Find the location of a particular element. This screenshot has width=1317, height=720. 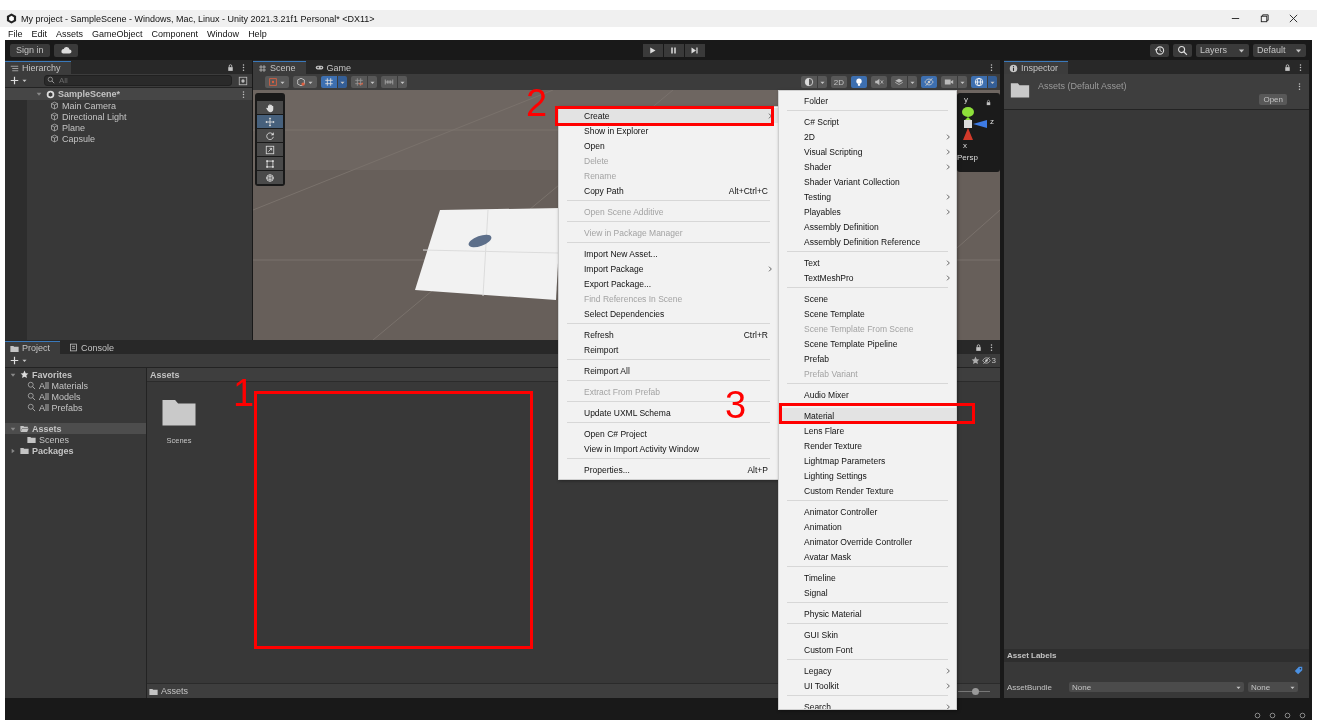

menu-item: Visual Scripting is located at coordinates (867, 151).